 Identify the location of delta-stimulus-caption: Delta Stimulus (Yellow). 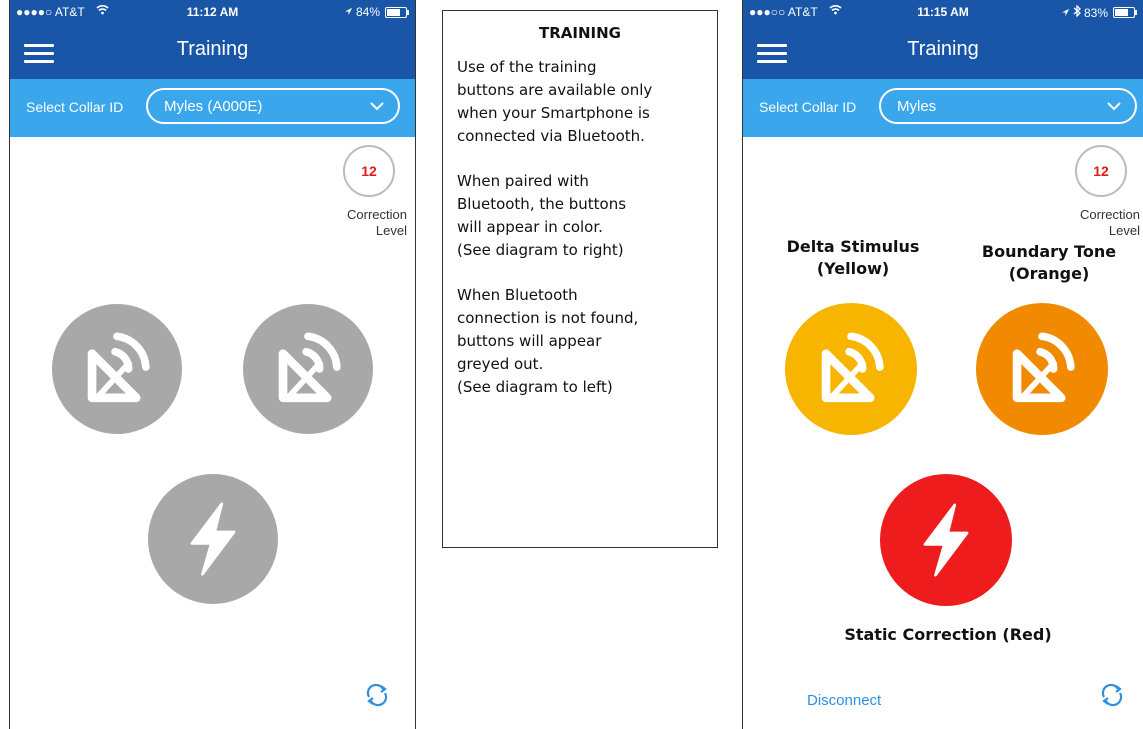
(853, 258).